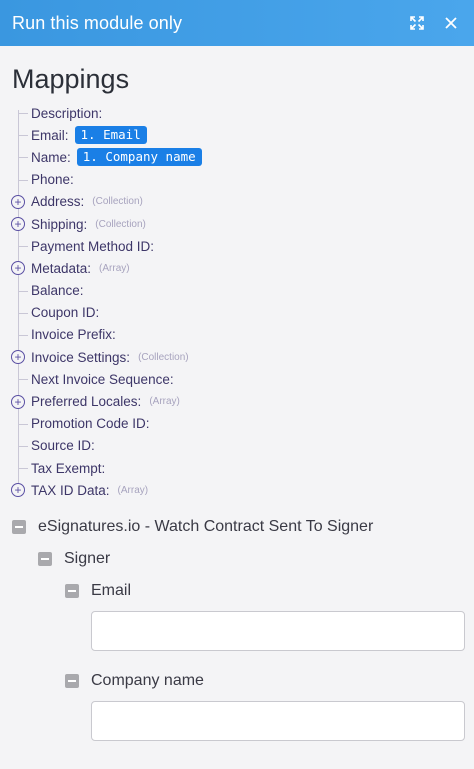 The image size is (474, 769). What do you see at coordinates (70, 490) in the screenshot?
I see `mapping-label: TAX ID Data:` at bounding box center [70, 490].